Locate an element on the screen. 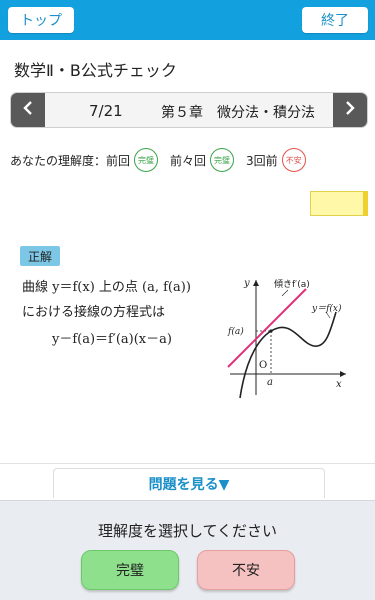 This screenshot has width=375, height=600. next-button is located at coordinates (350, 110).